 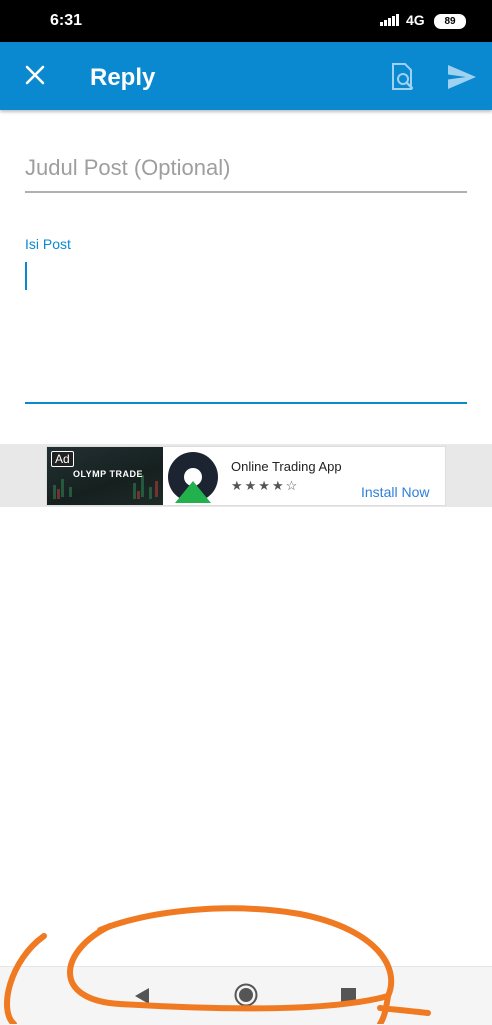 I want to click on post-body-field, so click(x=246, y=331).